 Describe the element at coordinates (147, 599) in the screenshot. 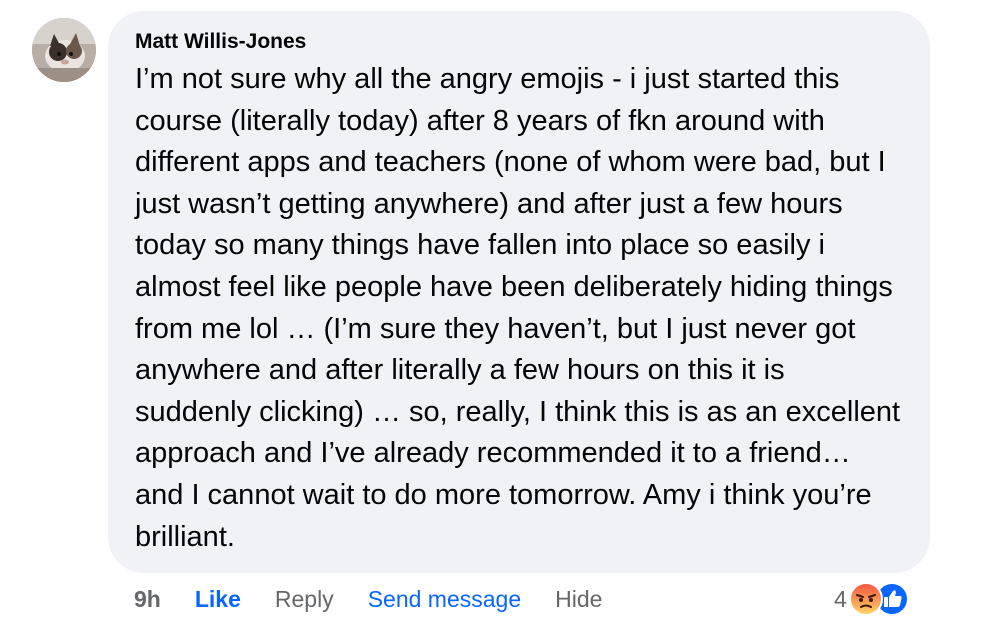

I see `comment-timestamp: 9h` at that location.